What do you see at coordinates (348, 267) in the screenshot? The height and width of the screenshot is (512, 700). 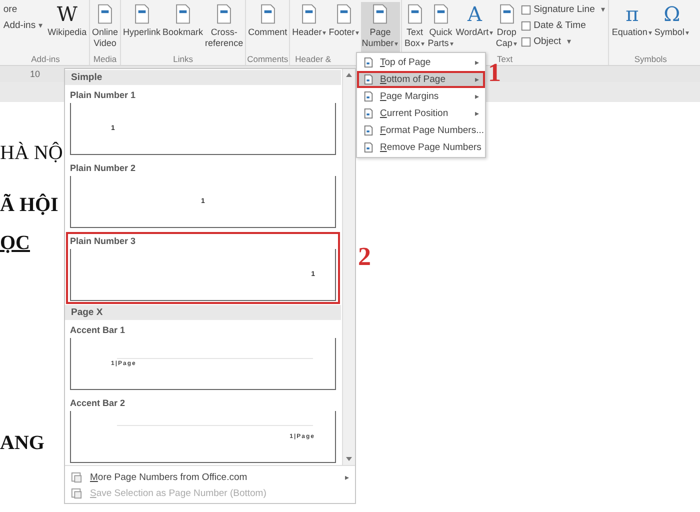 I see `scrollbar` at bounding box center [348, 267].